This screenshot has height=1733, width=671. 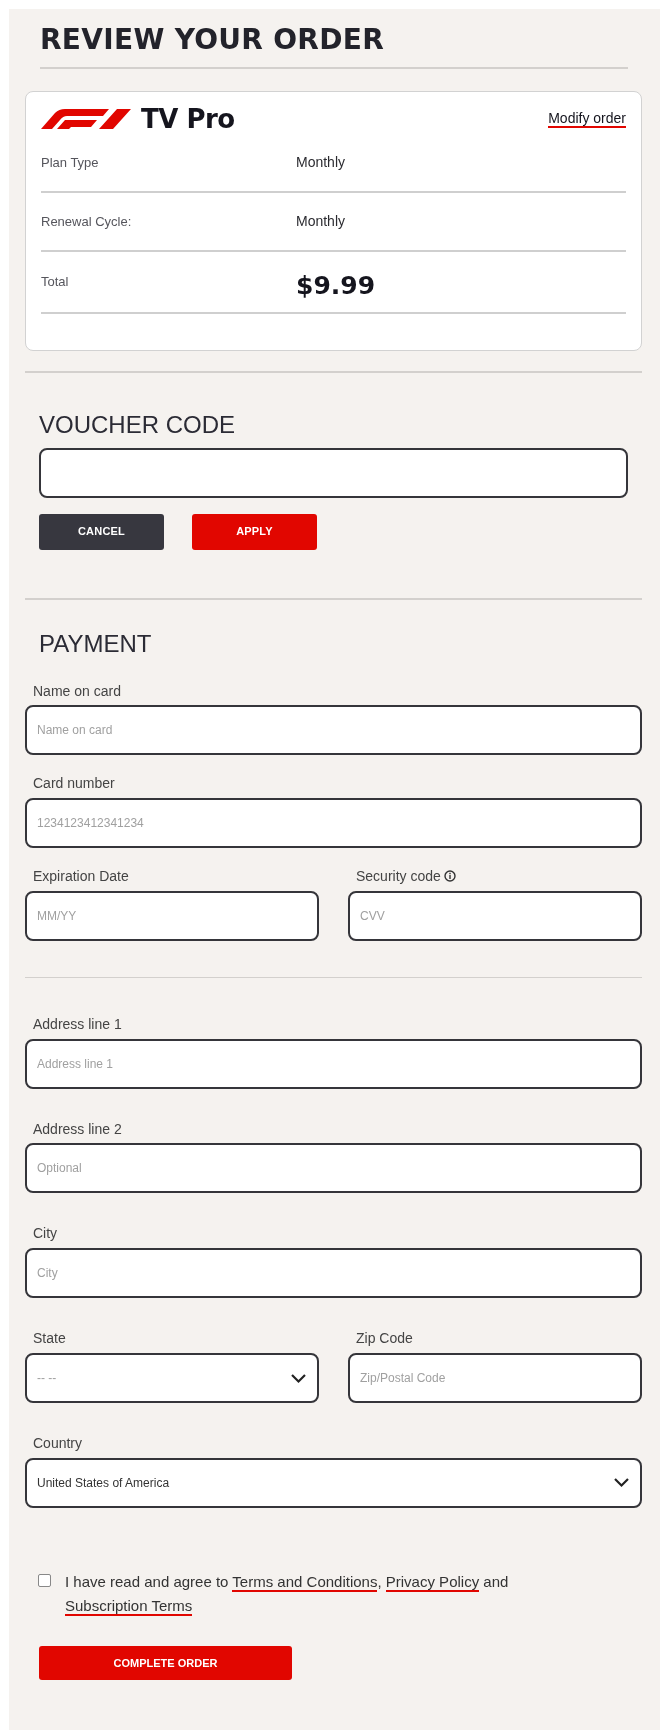 I want to click on terms-link: Privacy Policy, so click(x=432, y=1582).